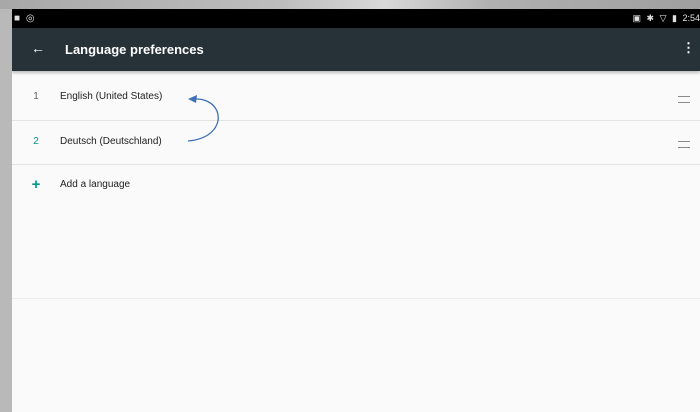 This screenshot has width=700, height=412. What do you see at coordinates (356, 98) in the screenshot?
I see `language-item: 1 English (United States)` at bounding box center [356, 98].